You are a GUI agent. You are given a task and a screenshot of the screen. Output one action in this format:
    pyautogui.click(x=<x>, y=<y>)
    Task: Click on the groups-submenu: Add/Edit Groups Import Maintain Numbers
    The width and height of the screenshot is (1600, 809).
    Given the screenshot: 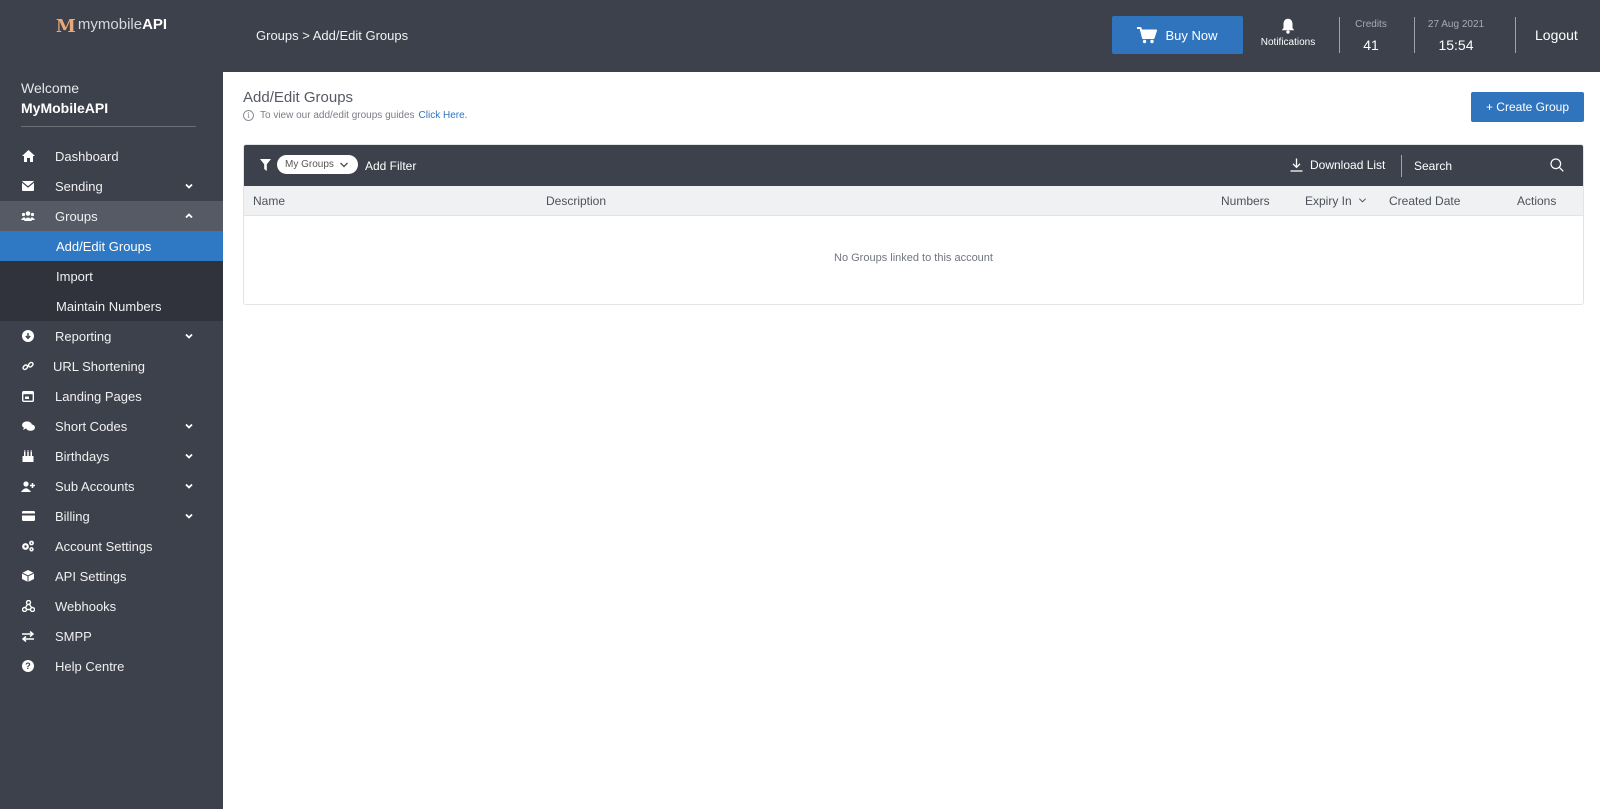 What is the action you would take?
    pyautogui.click(x=111, y=276)
    